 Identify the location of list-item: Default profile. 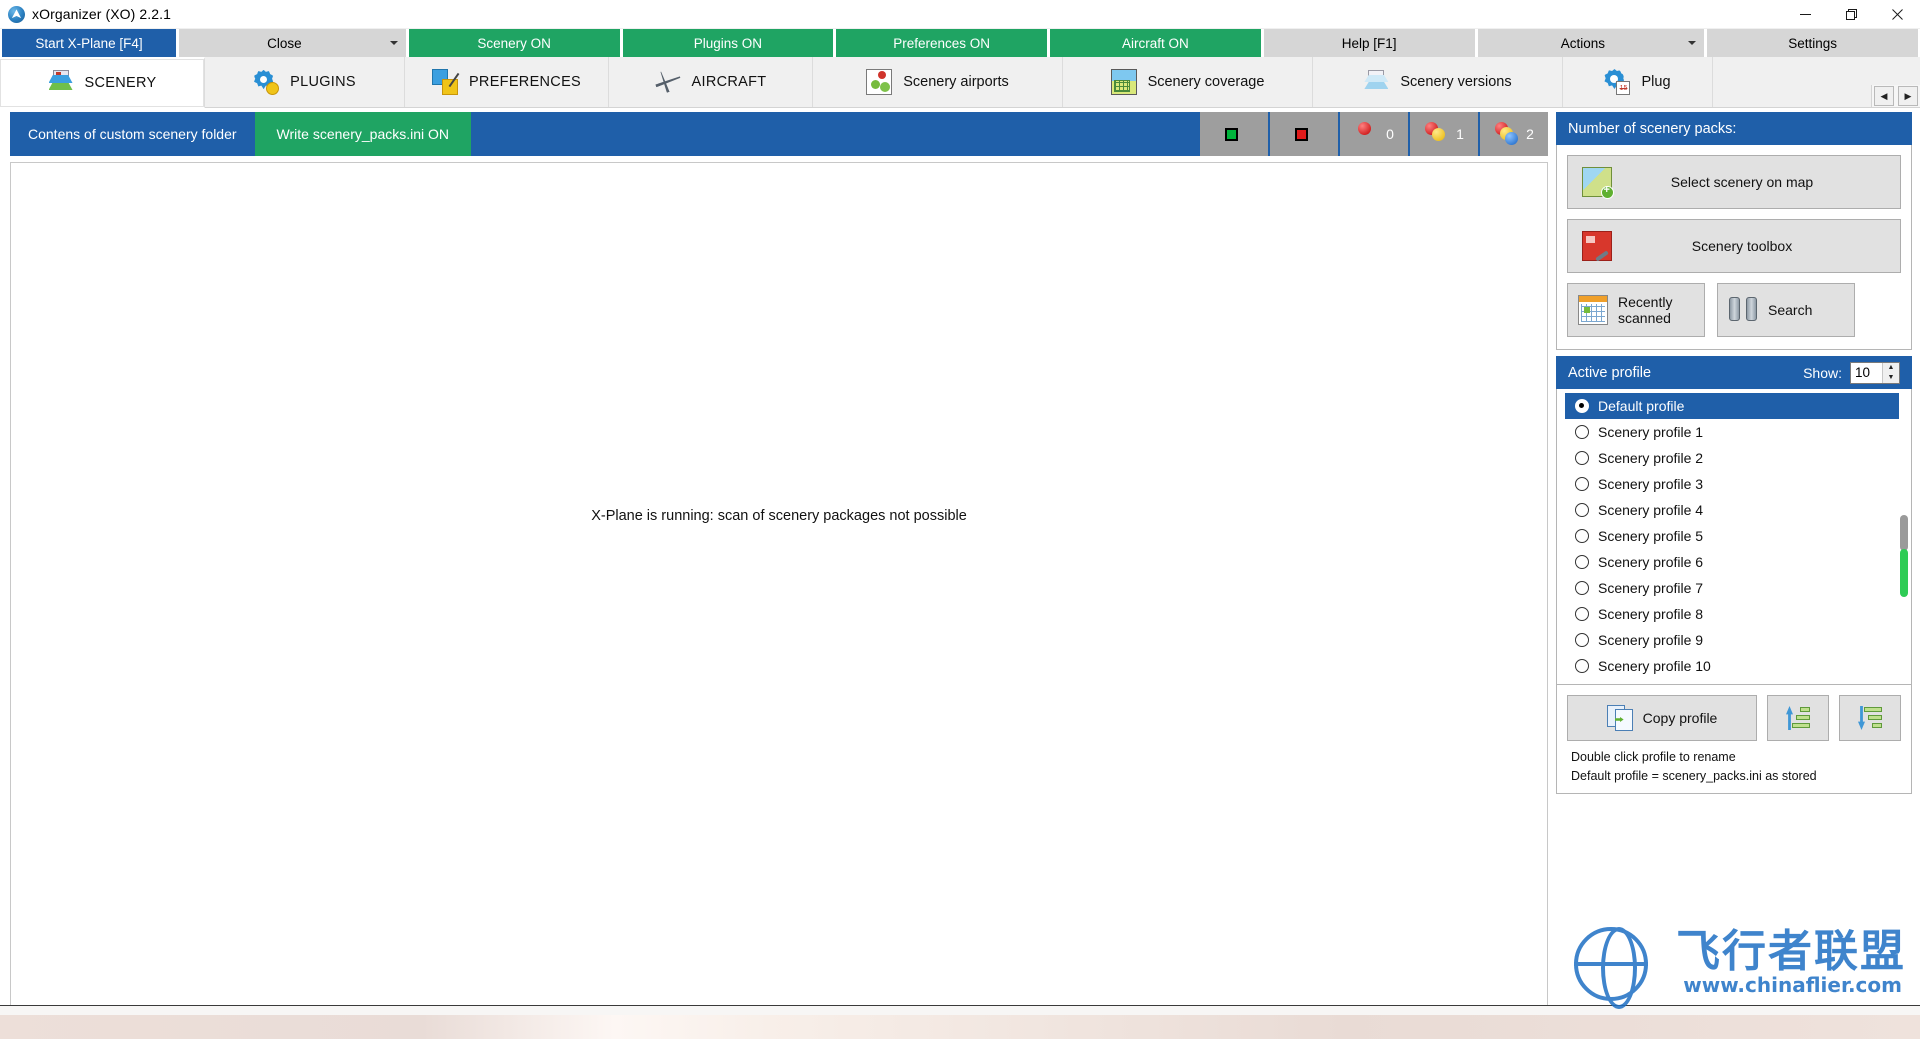
(1732, 406).